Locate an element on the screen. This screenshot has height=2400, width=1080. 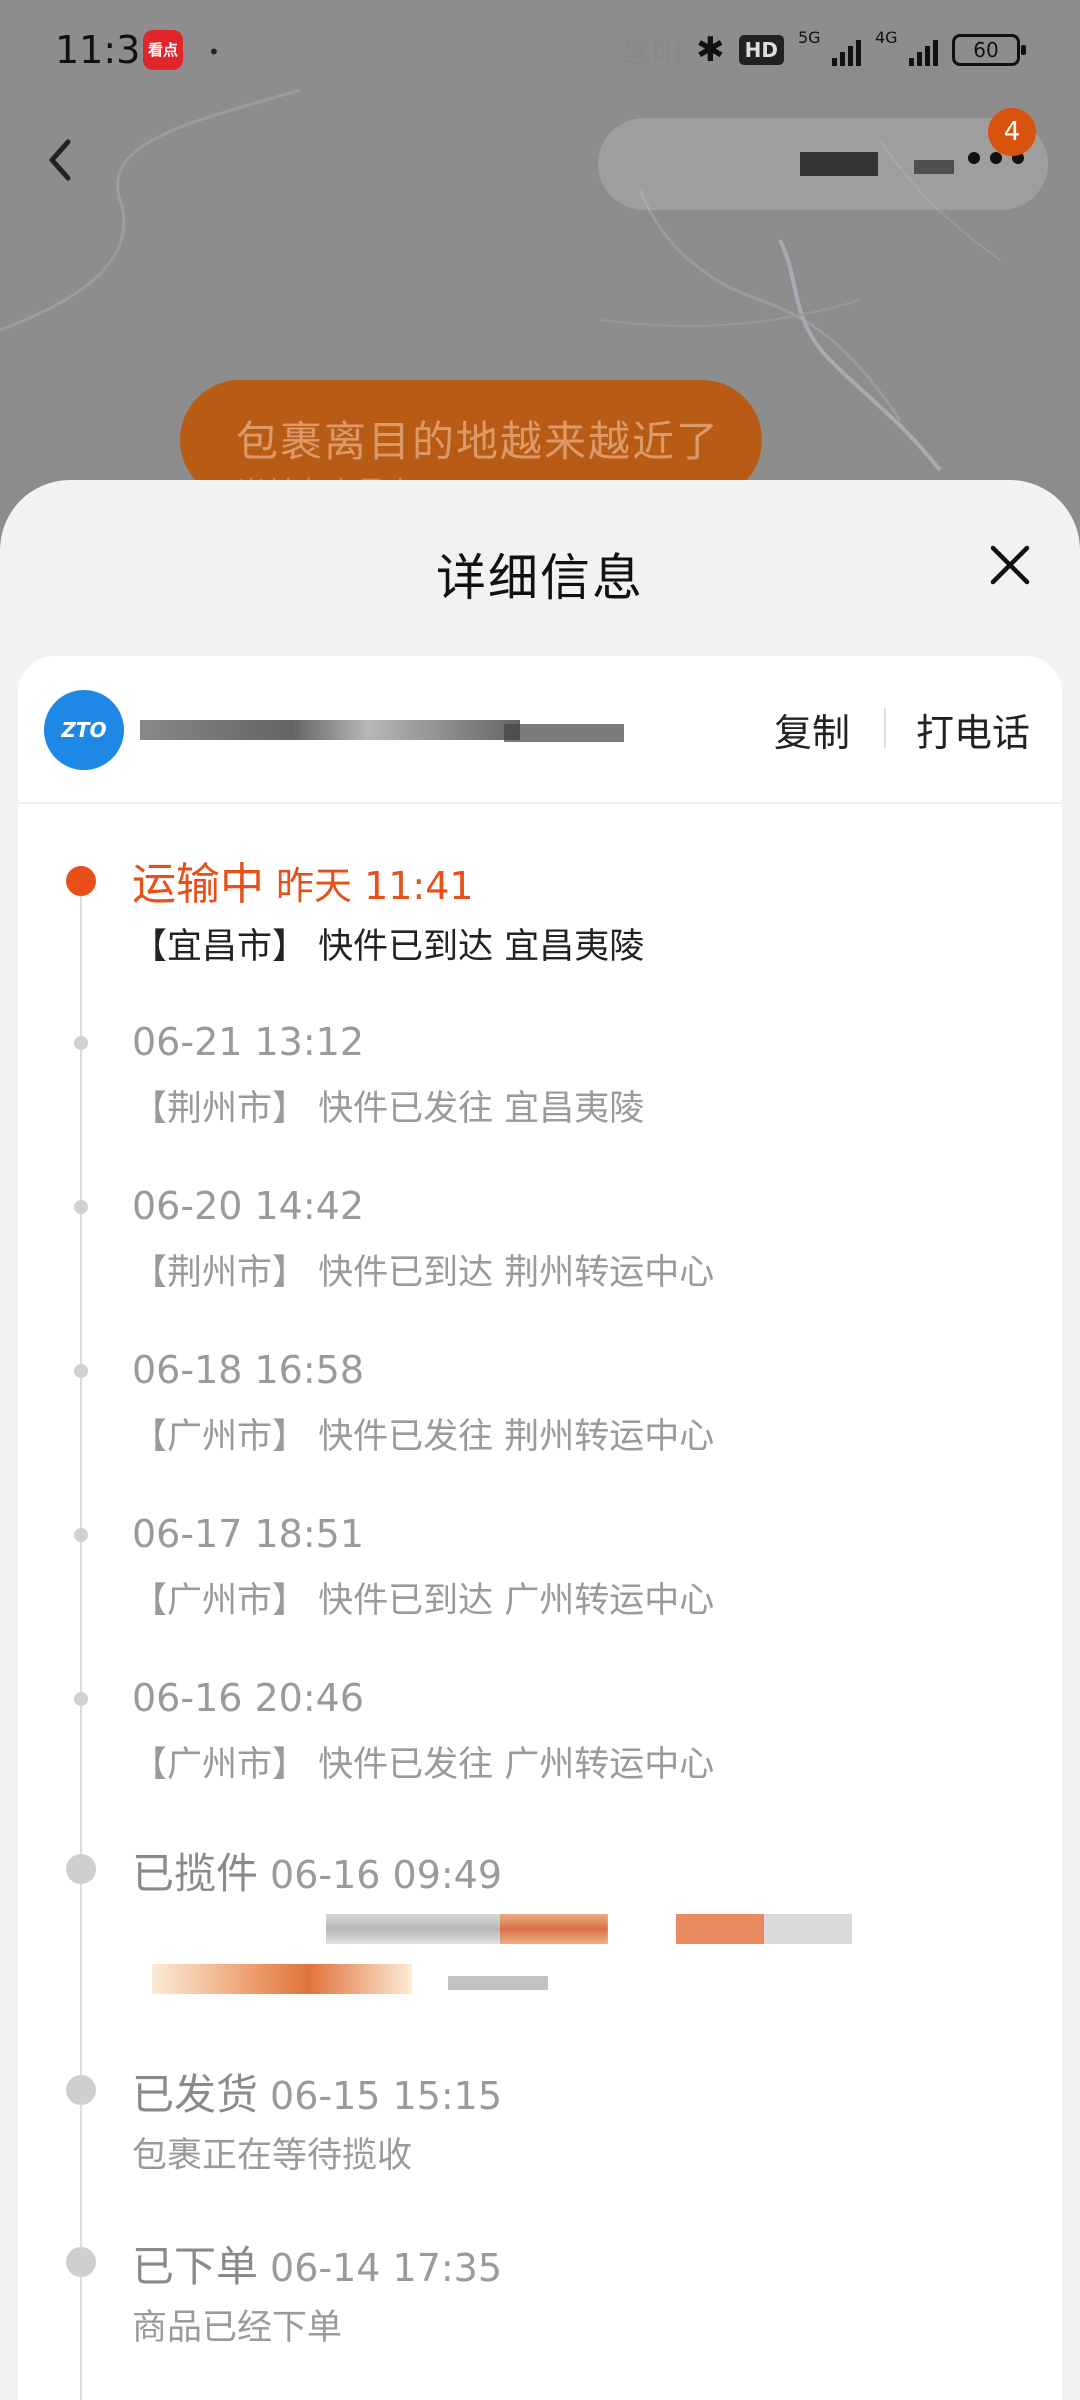
event-time: 06-16 20:46 is located at coordinates (248, 1698).